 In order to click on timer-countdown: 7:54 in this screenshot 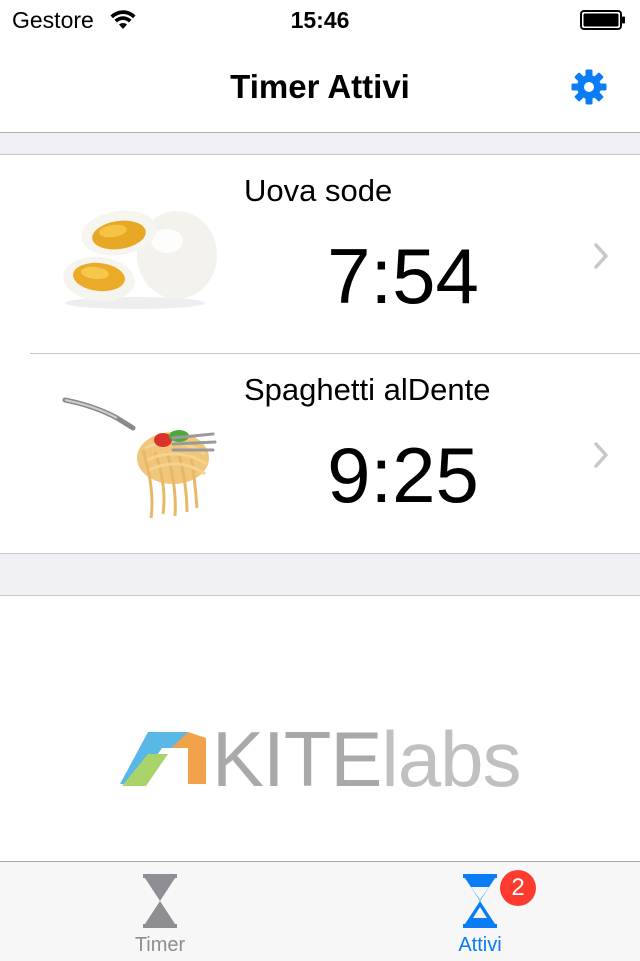, I will do `click(403, 276)`.